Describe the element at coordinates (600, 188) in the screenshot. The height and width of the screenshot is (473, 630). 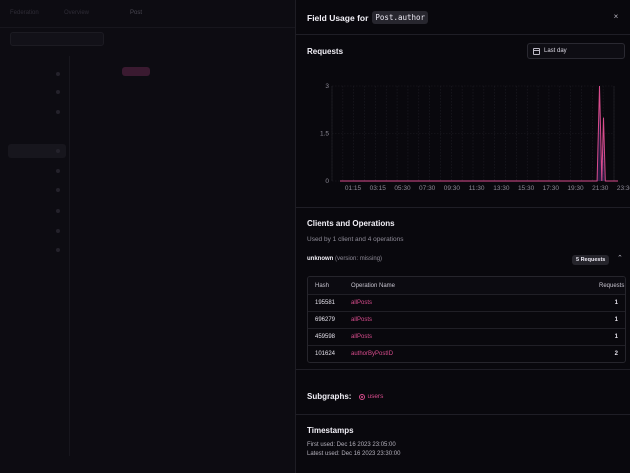
I see `x-tick-label: 21:30` at that location.